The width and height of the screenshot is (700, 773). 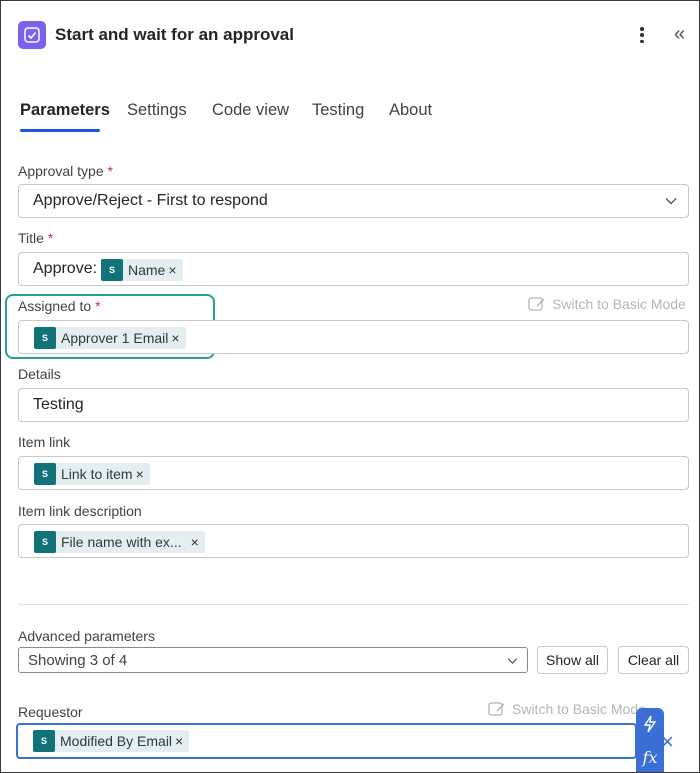 What do you see at coordinates (116, 741) in the screenshot?
I see `token-label: Modified By Email` at bounding box center [116, 741].